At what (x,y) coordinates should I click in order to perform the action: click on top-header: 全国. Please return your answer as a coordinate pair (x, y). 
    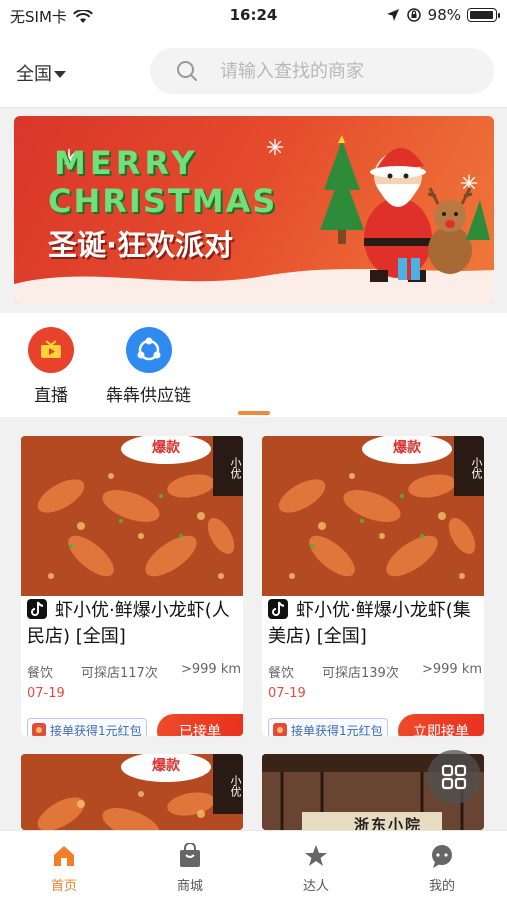
    Looking at the image, I should click on (253, 70).